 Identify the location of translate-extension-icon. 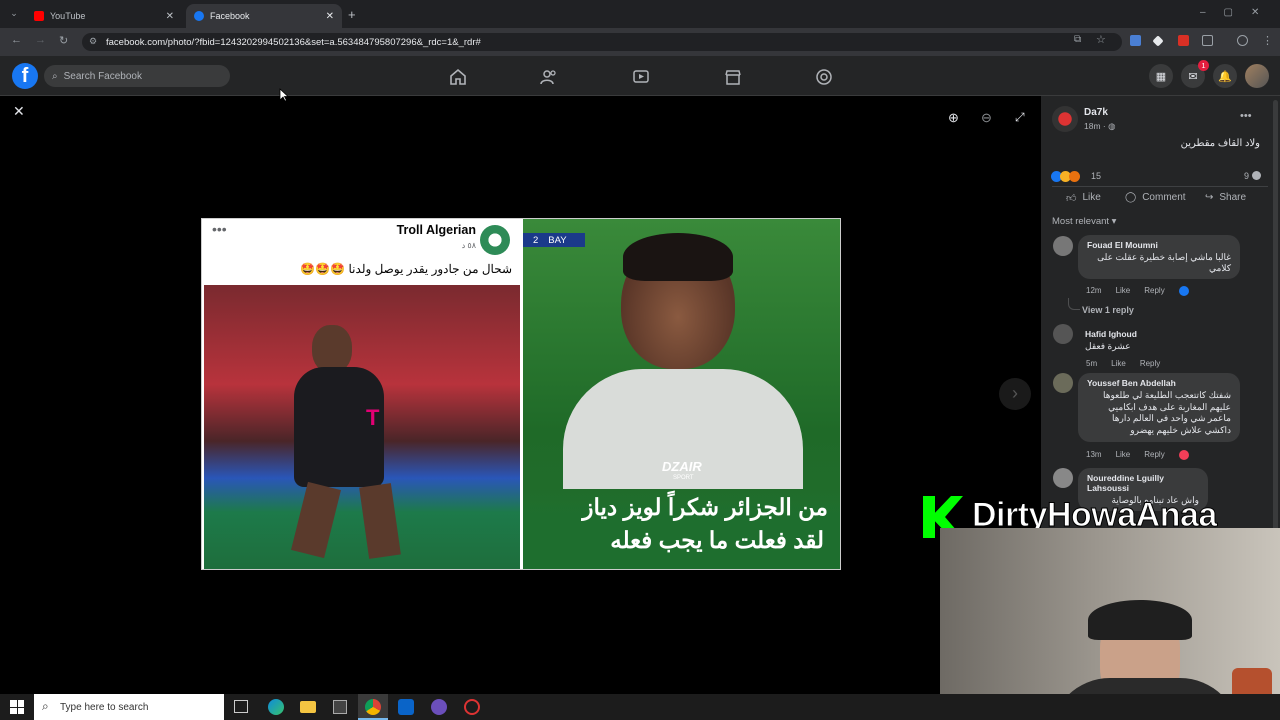
(1135, 40).